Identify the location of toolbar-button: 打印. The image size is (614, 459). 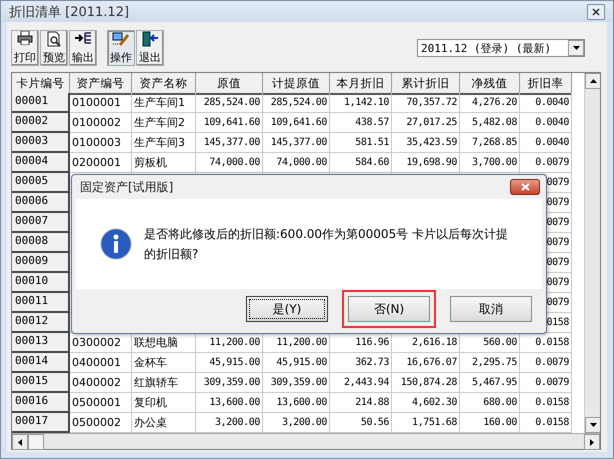
(25, 48).